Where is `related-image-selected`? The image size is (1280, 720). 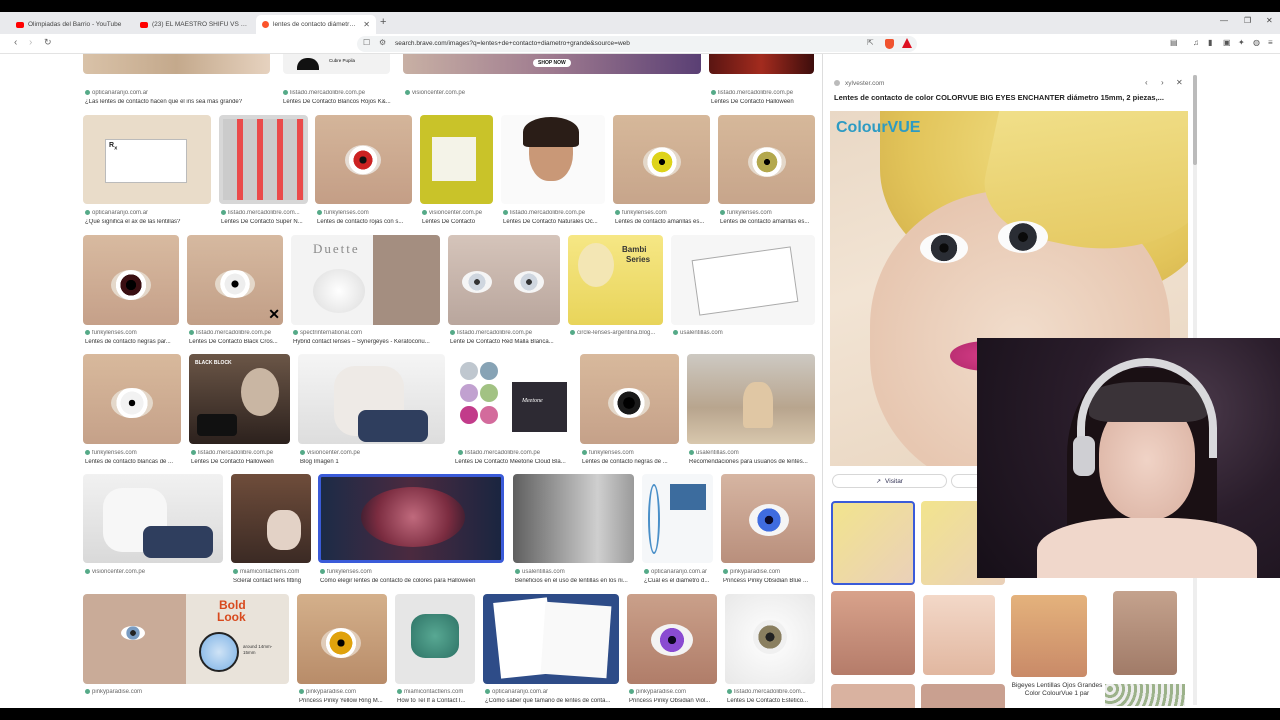
related-image-selected is located at coordinates (873, 543).